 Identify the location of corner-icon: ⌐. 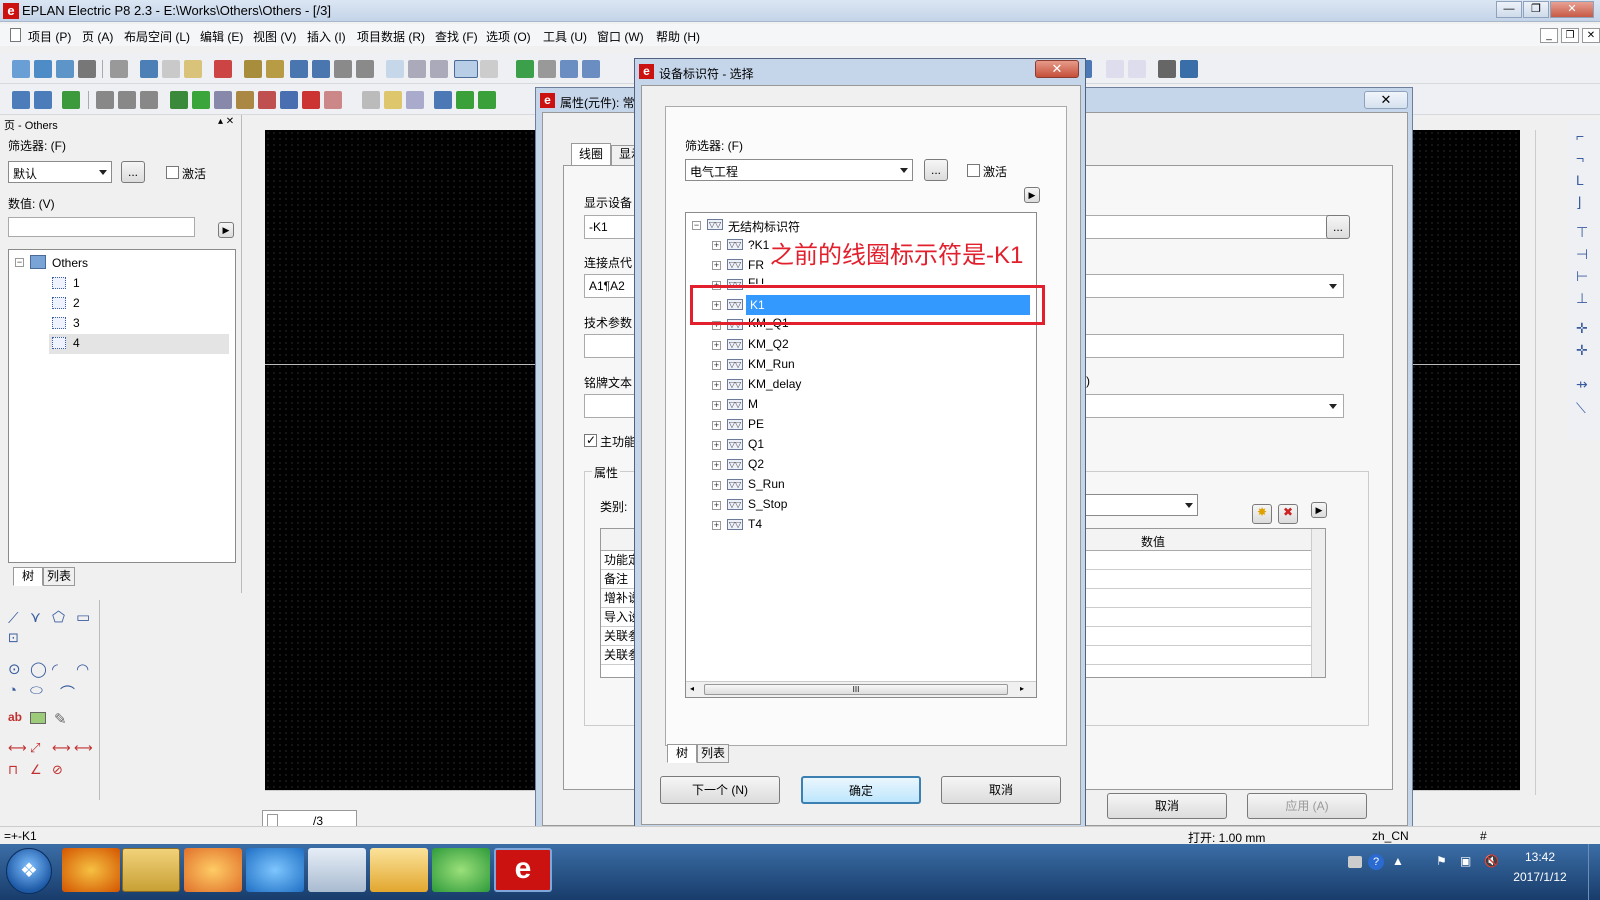
(1580, 136).